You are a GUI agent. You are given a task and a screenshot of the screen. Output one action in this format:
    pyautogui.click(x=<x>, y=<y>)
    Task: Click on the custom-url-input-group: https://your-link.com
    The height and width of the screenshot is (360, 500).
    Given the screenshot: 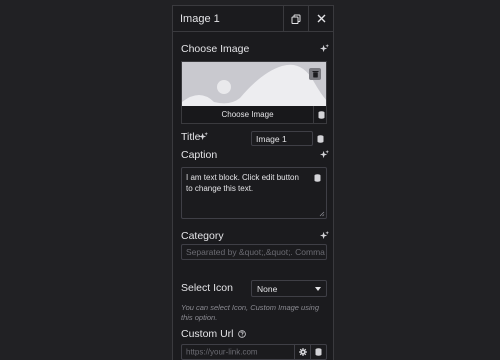 What is the action you would take?
    pyautogui.click(x=254, y=352)
    